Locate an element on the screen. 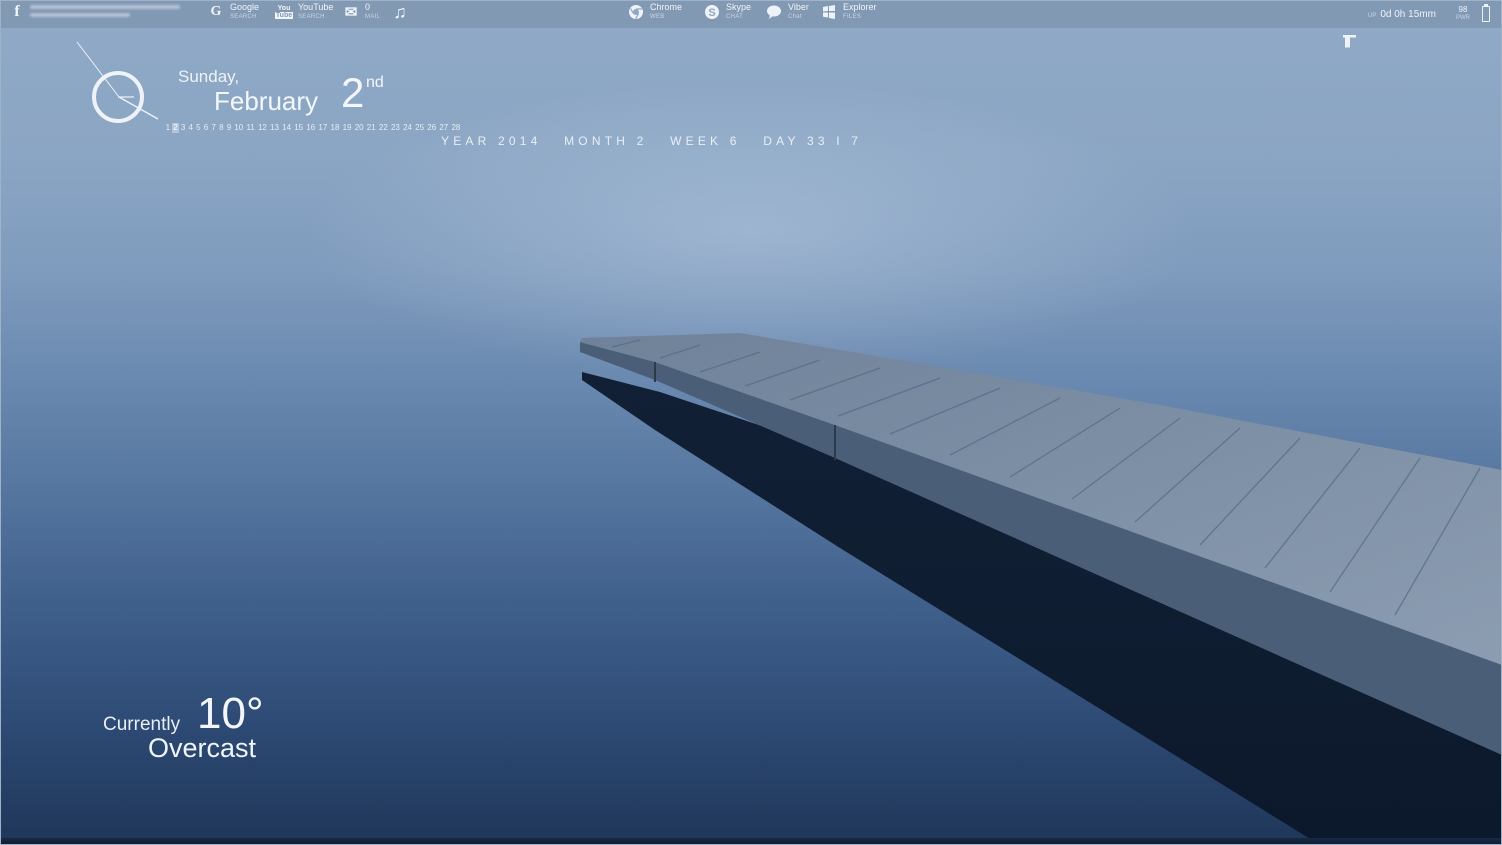 The height and width of the screenshot is (845, 1502). calendar-day: 24 is located at coordinates (407, 127).